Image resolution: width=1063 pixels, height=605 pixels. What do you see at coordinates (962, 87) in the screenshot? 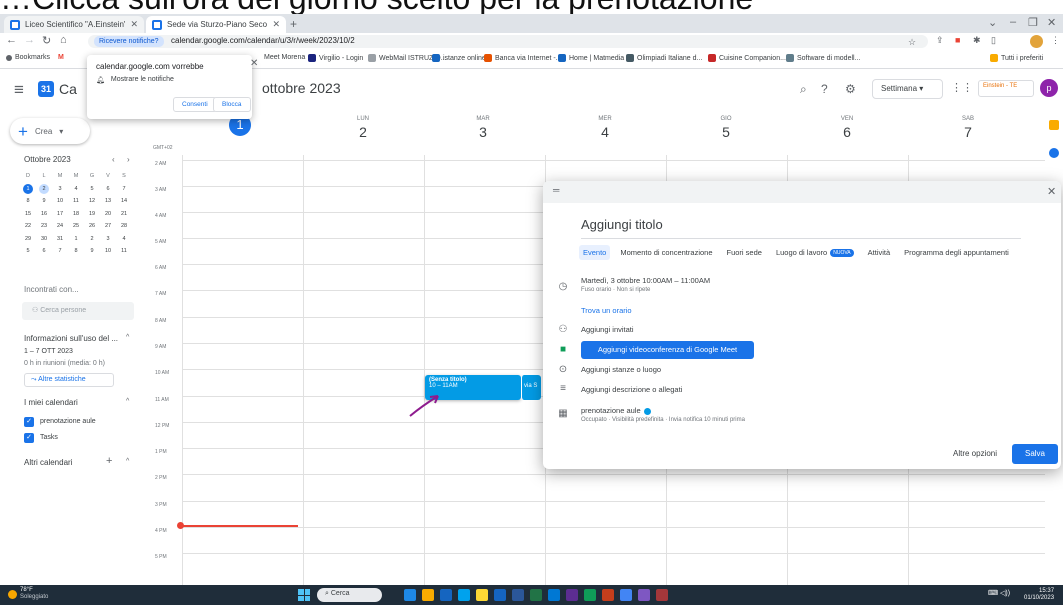
I see `google-apps-icon: ⋮⋮` at bounding box center [962, 87].